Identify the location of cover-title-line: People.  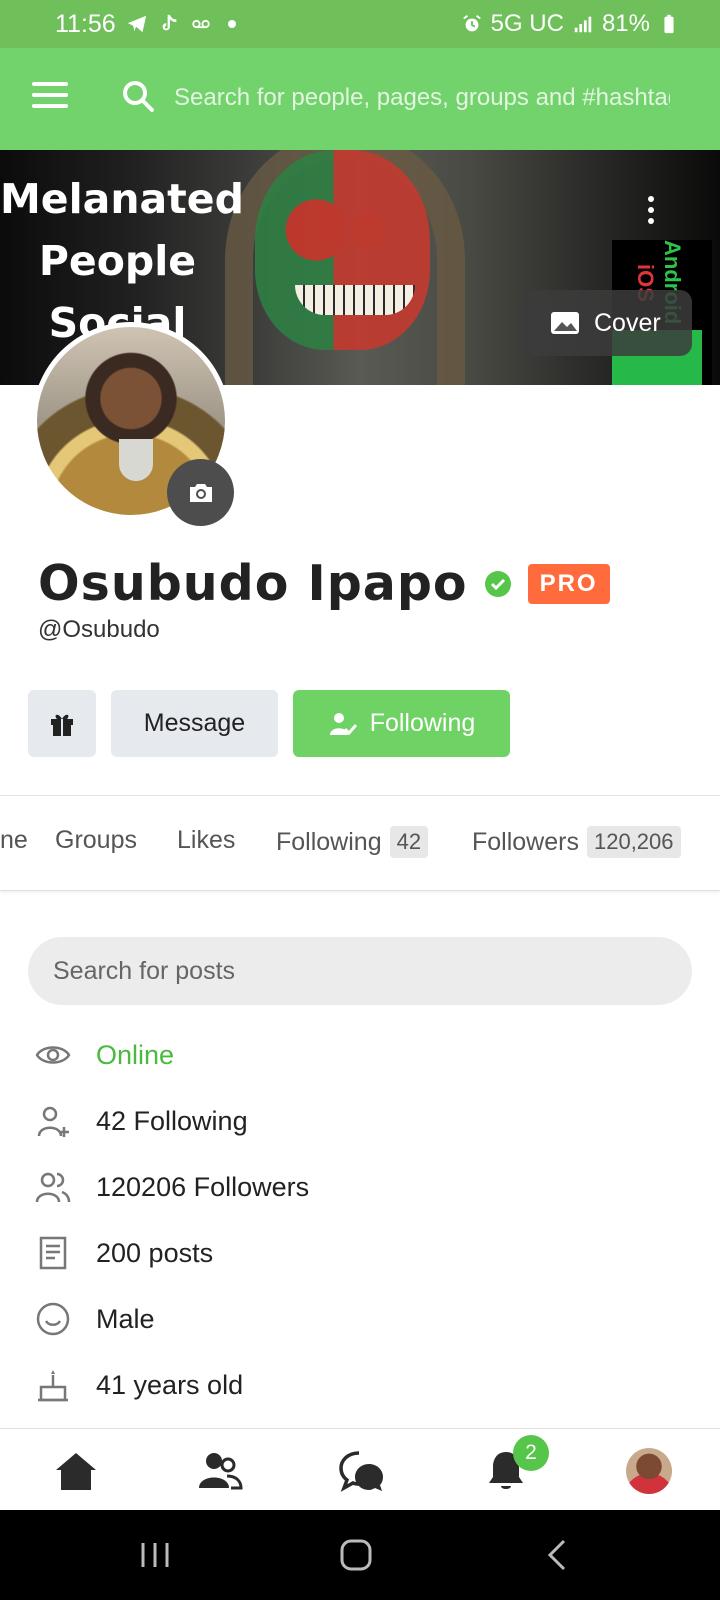
(117, 261).